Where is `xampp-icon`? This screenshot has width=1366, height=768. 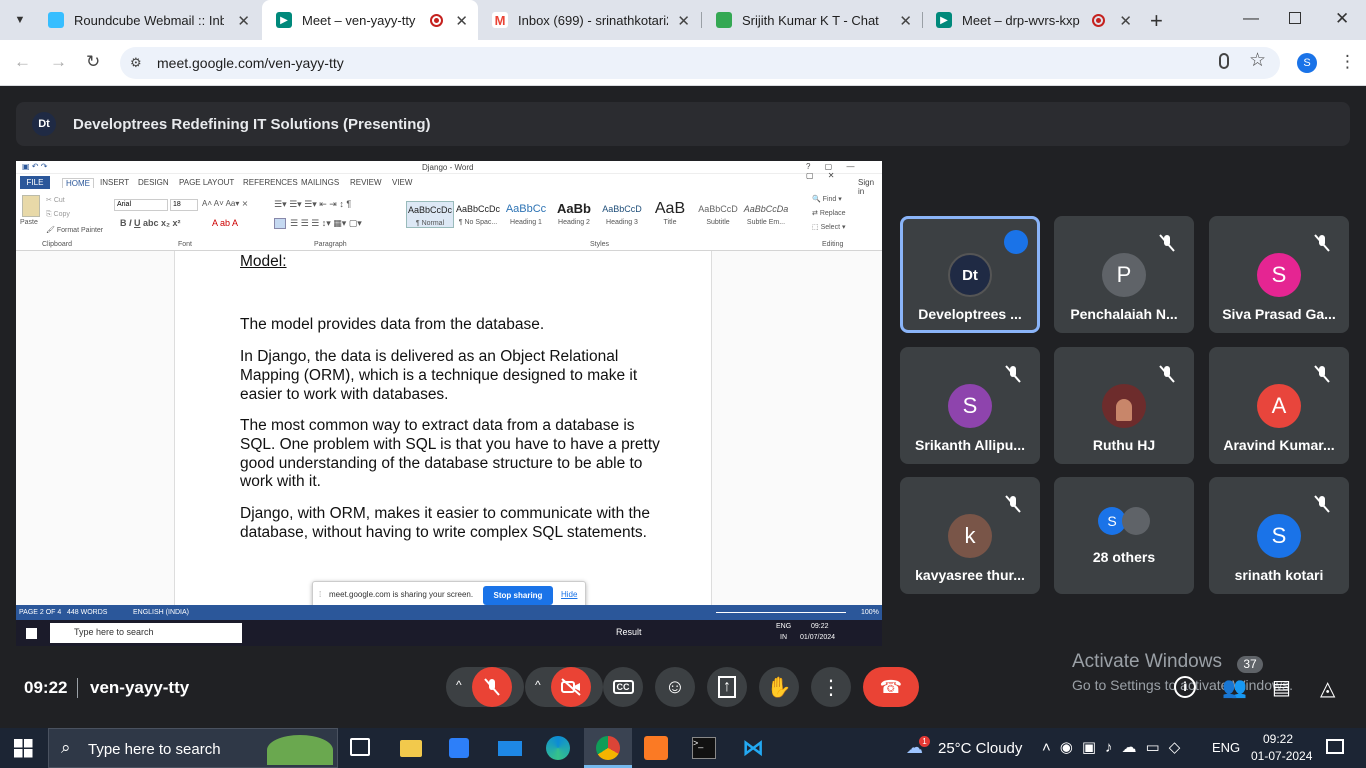
xampp-icon is located at coordinates (656, 748).